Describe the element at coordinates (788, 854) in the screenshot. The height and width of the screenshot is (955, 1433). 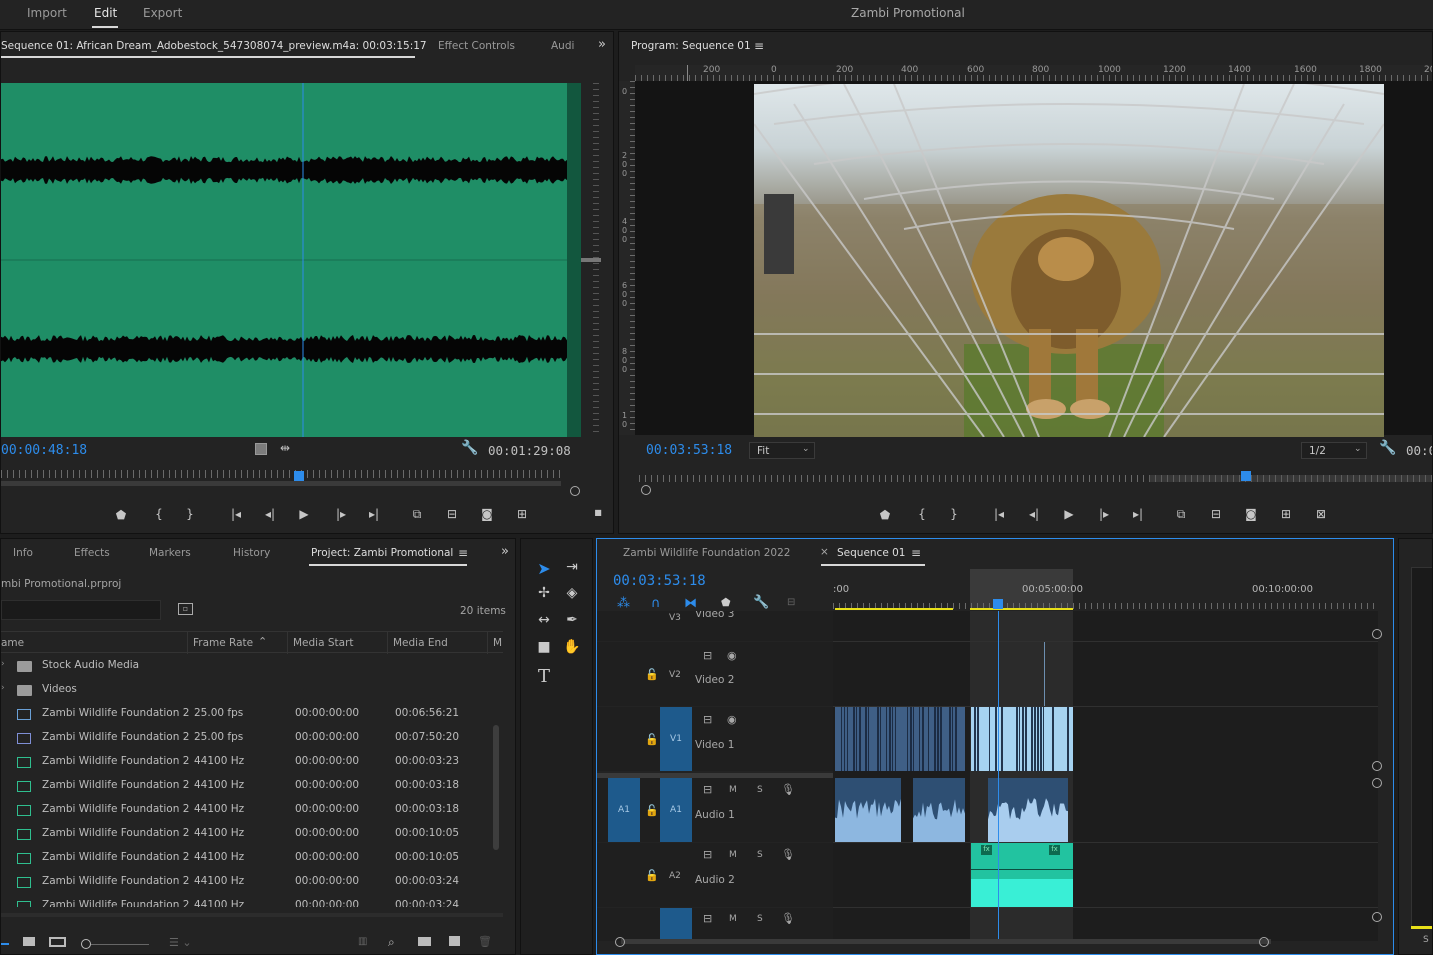
I see `microphone-icon: 🎙` at that location.